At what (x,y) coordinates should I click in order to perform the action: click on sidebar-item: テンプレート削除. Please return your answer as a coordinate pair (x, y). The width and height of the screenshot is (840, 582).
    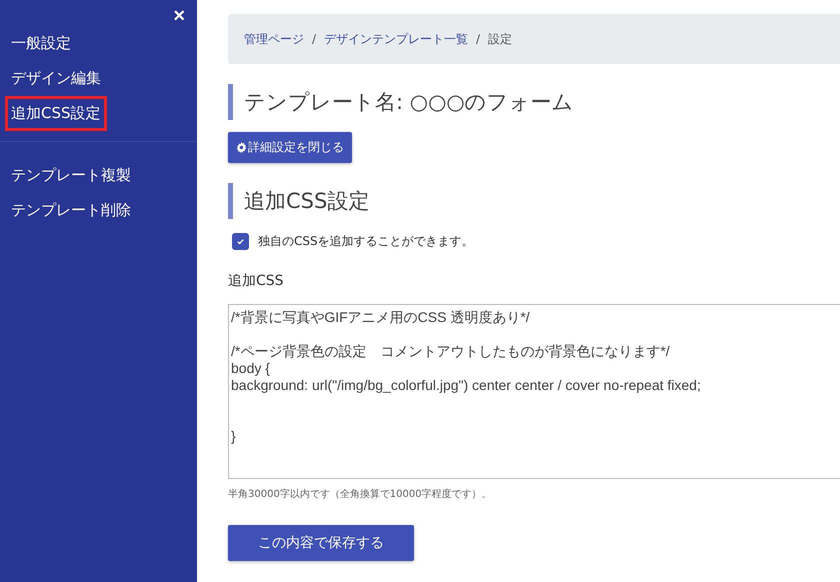
    Looking at the image, I should click on (71, 210).